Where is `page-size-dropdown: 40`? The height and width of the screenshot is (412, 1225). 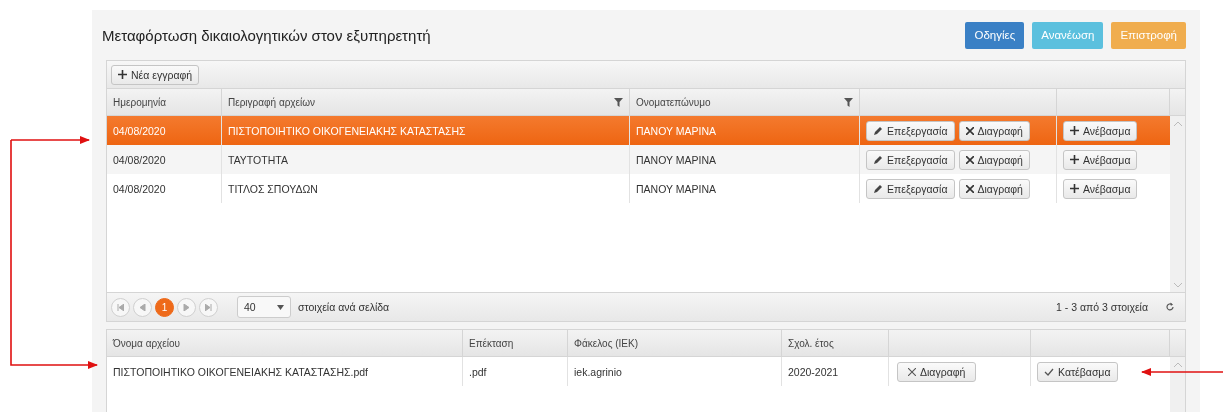 page-size-dropdown: 40 is located at coordinates (264, 307).